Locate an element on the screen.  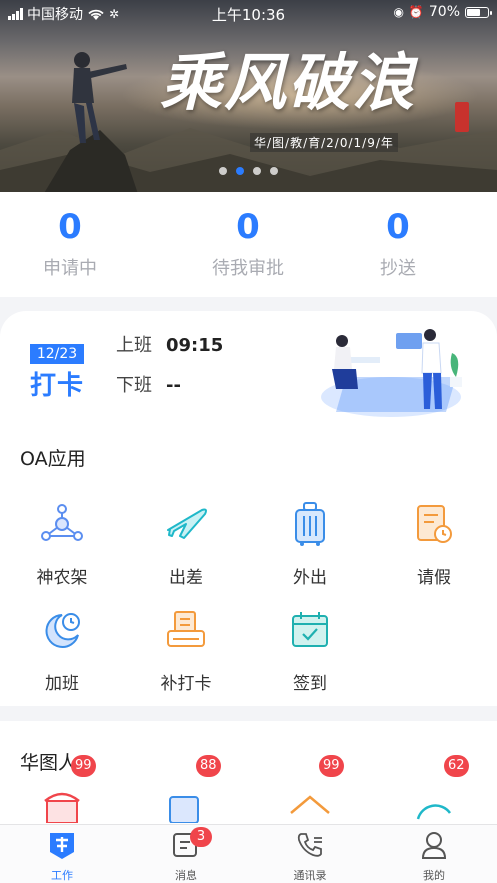
office-illustration is located at coordinates (391, 373).